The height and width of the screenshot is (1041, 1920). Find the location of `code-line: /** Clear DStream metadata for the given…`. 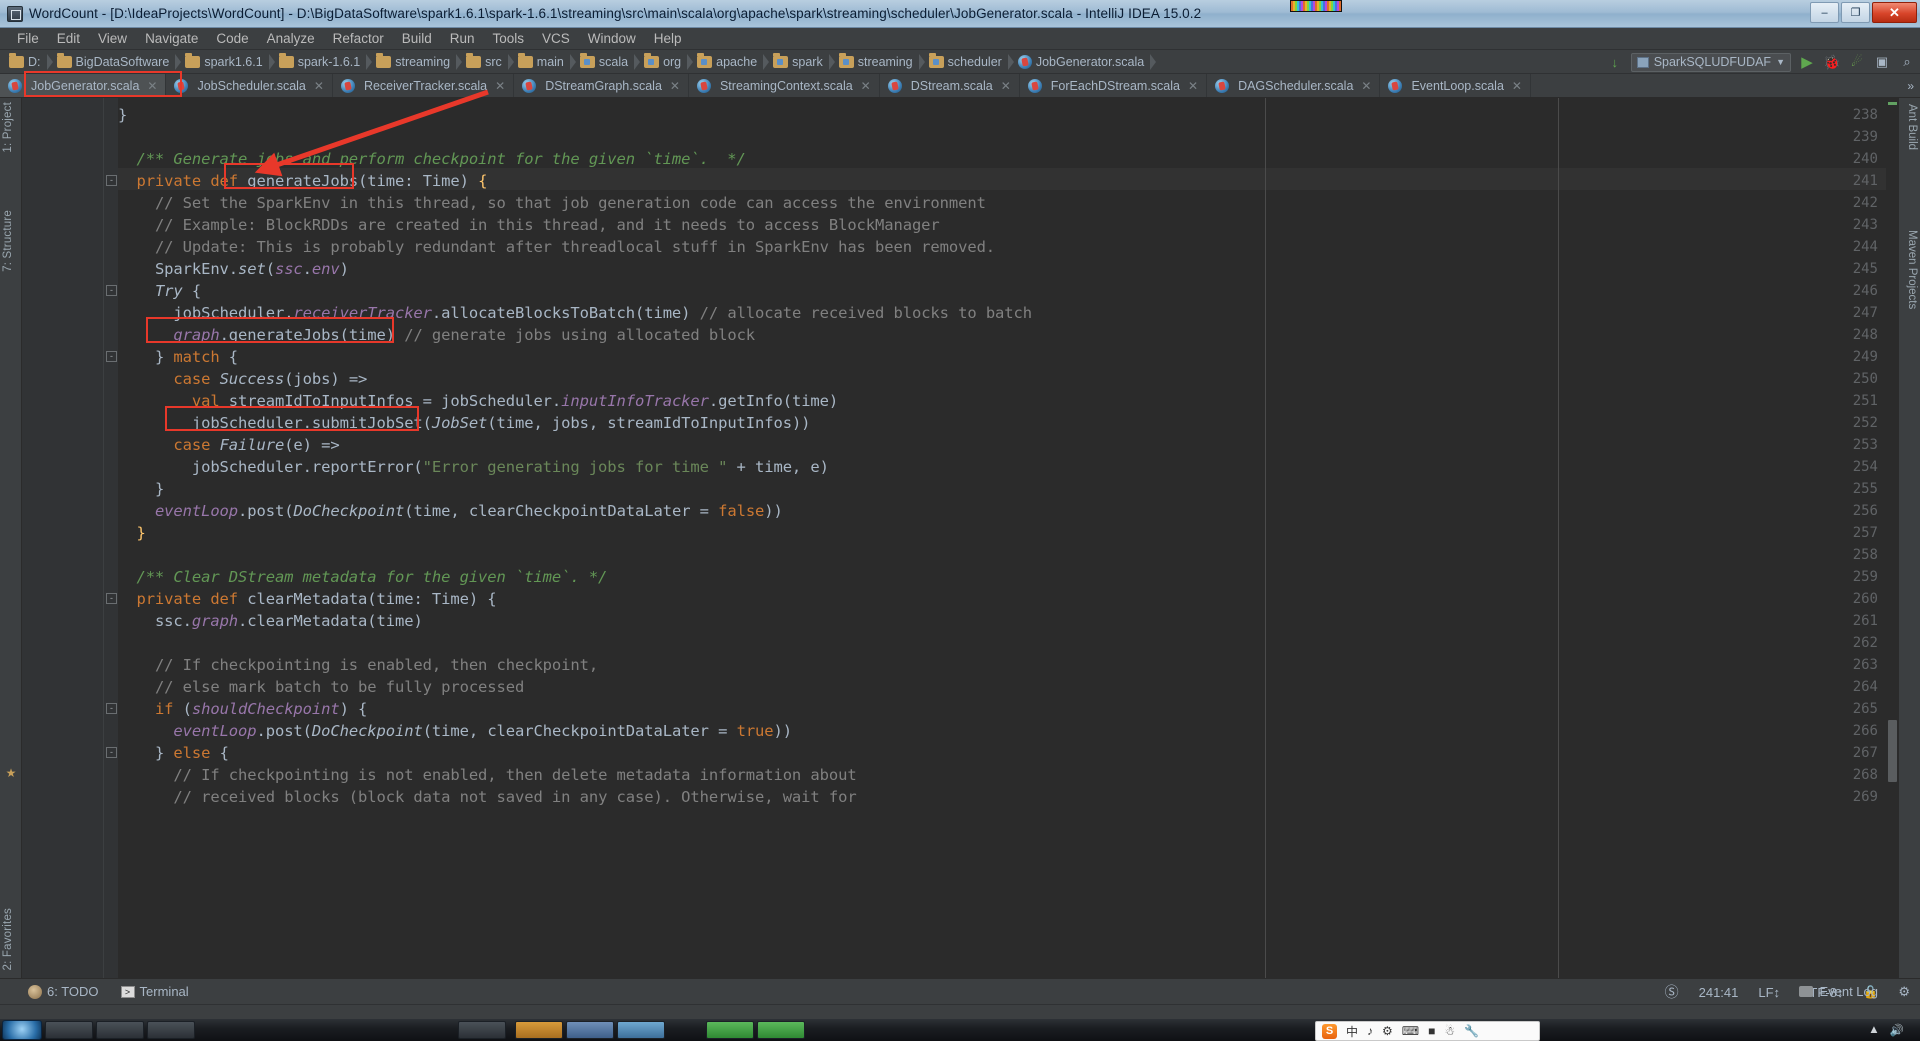

code-line: /** Clear DStream metadata for the given… is located at coordinates (362, 577).